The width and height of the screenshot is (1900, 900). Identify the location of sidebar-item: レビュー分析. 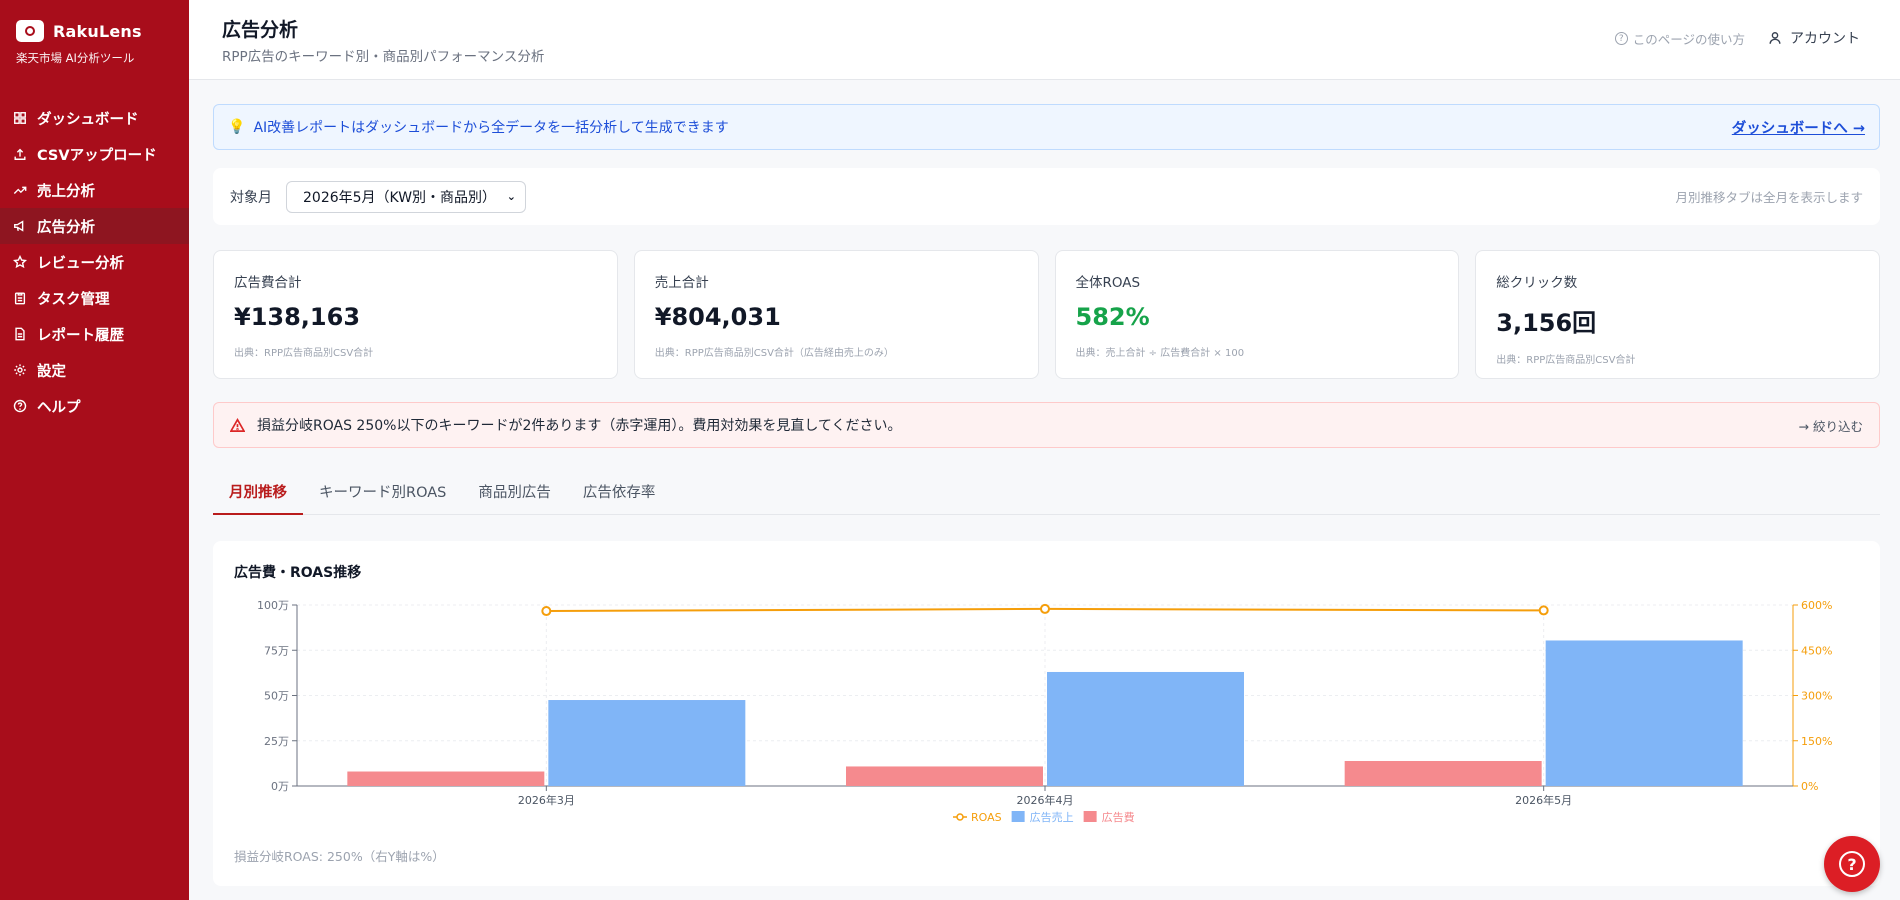
(94, 262).